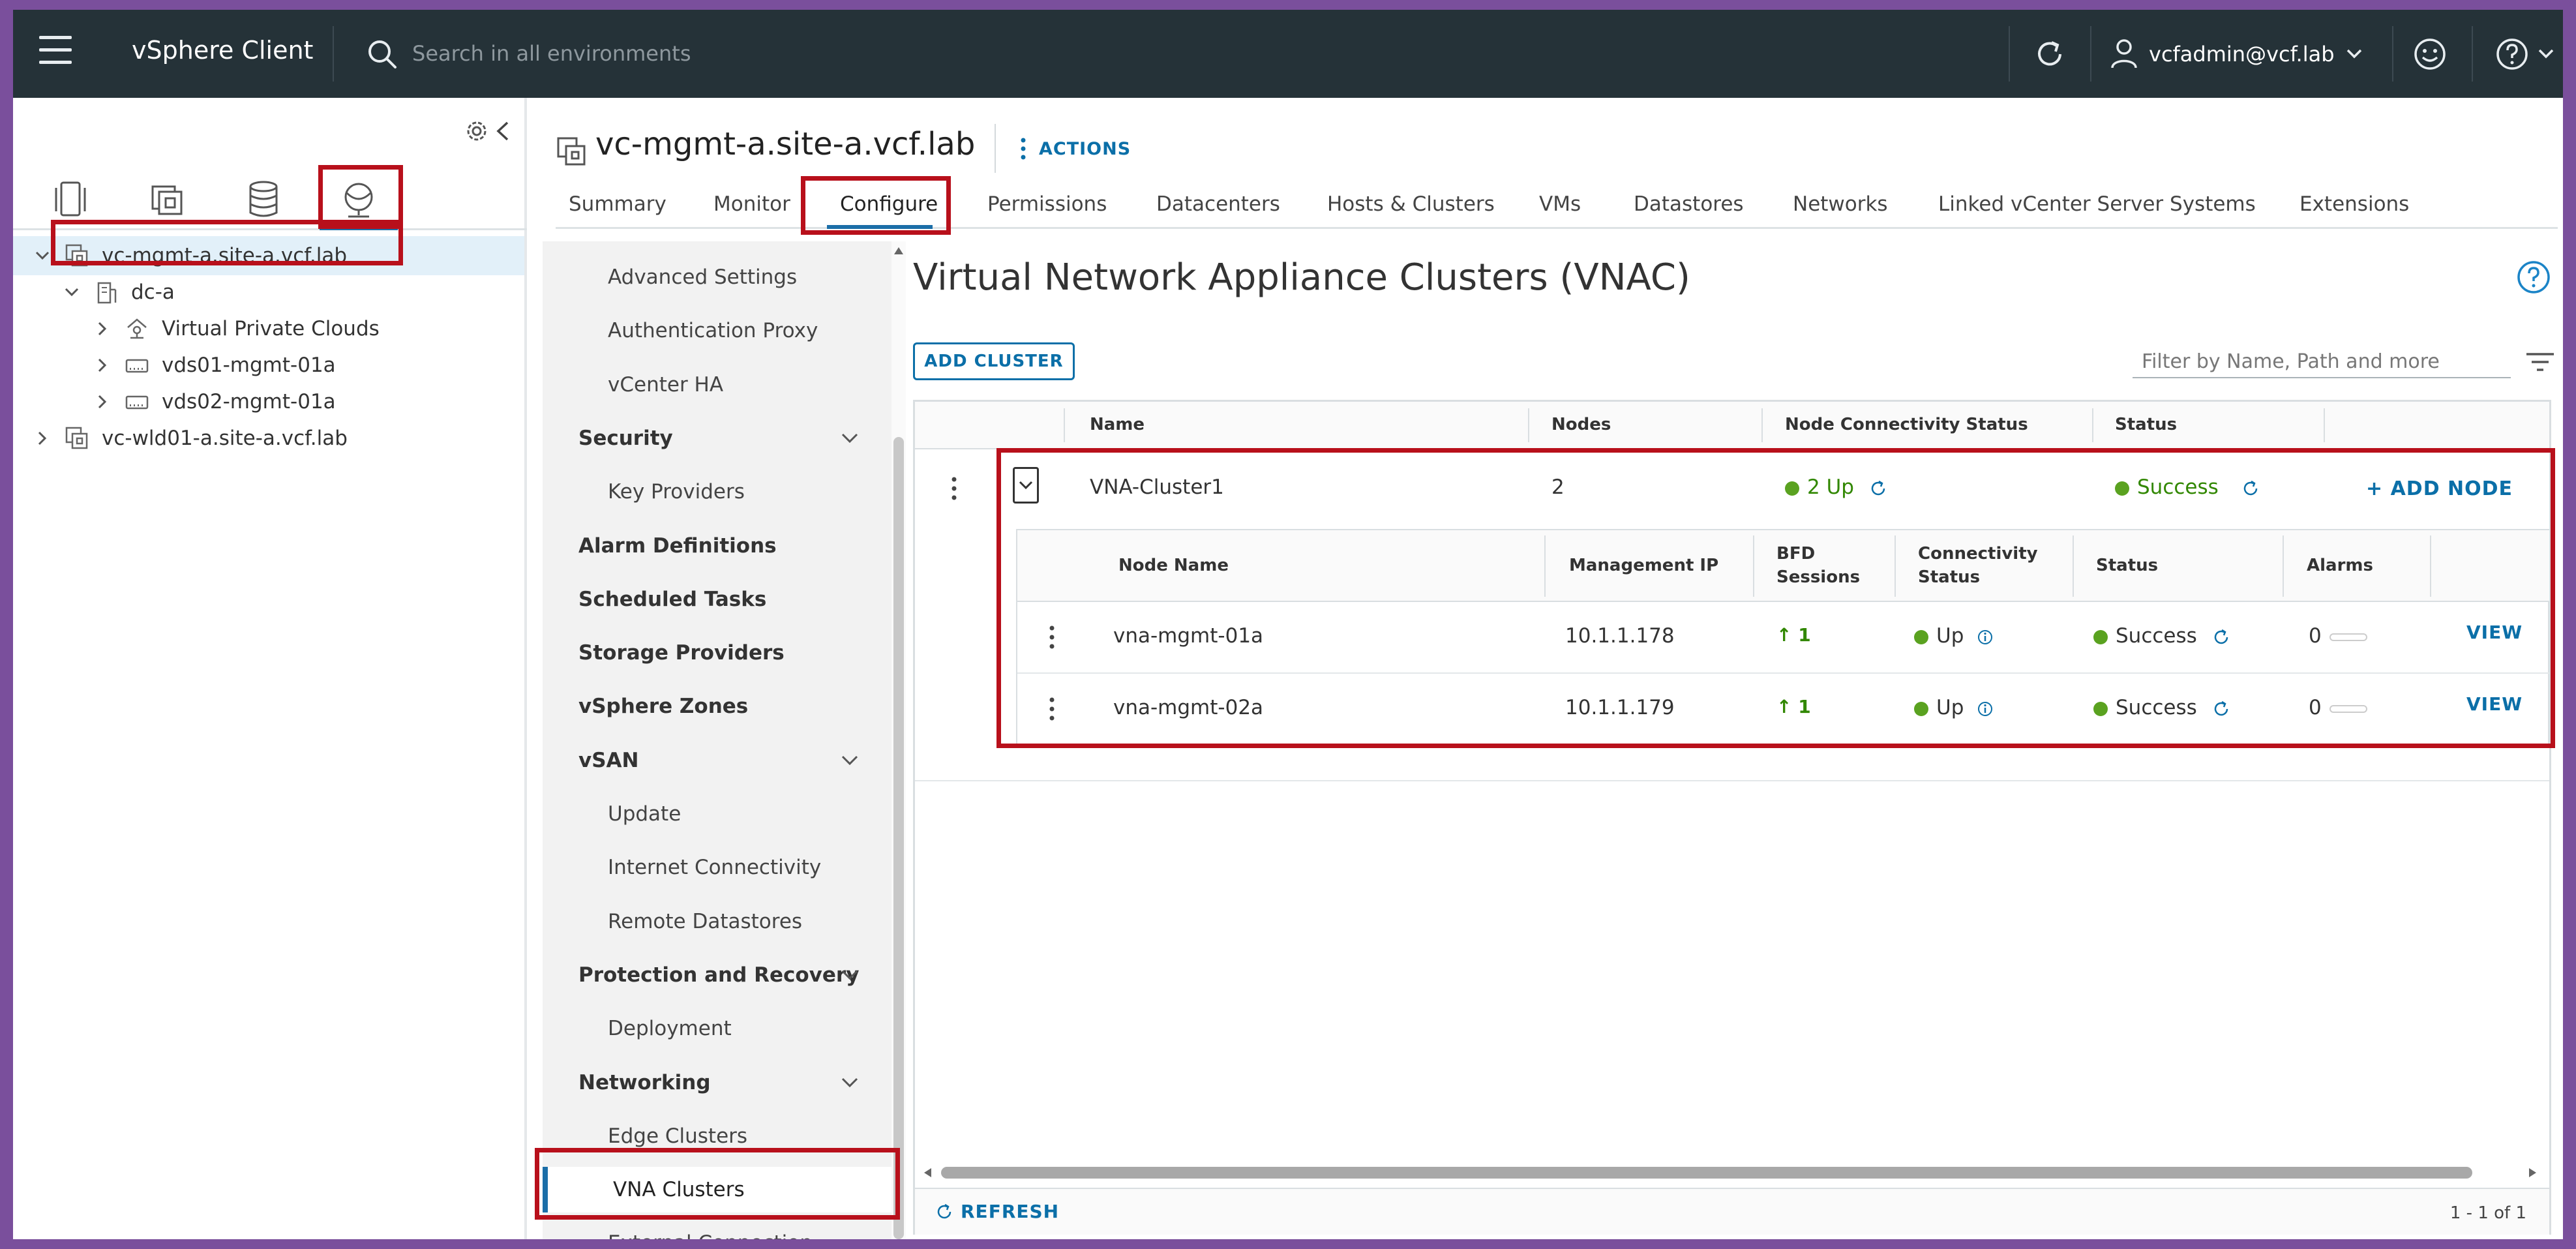  Describe the element at coordinates (717, 1190) in the screenshot. I see `menu-item-vna-clusters: VNA Clusters` at that location.